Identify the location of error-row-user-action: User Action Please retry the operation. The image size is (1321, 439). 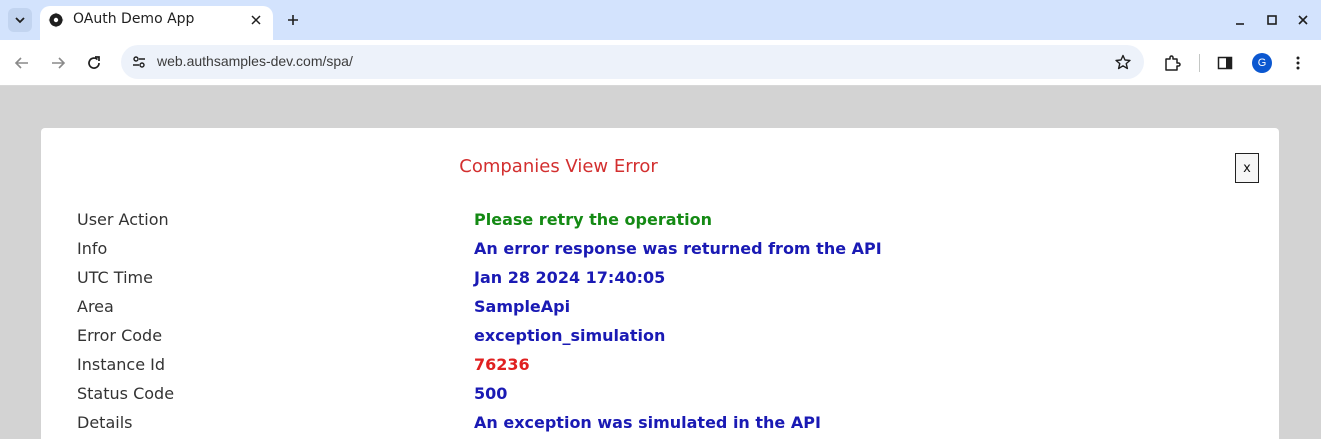
(667, 220).